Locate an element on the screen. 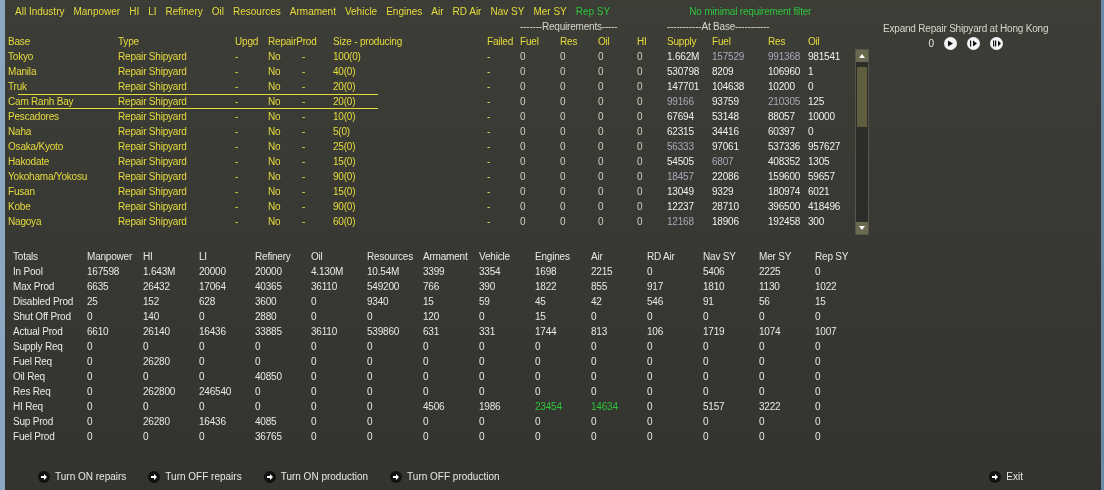 The width and height of the screenshot is (1104, 490). table-cell-text: 15(0) is located at coordinates (345, 191).